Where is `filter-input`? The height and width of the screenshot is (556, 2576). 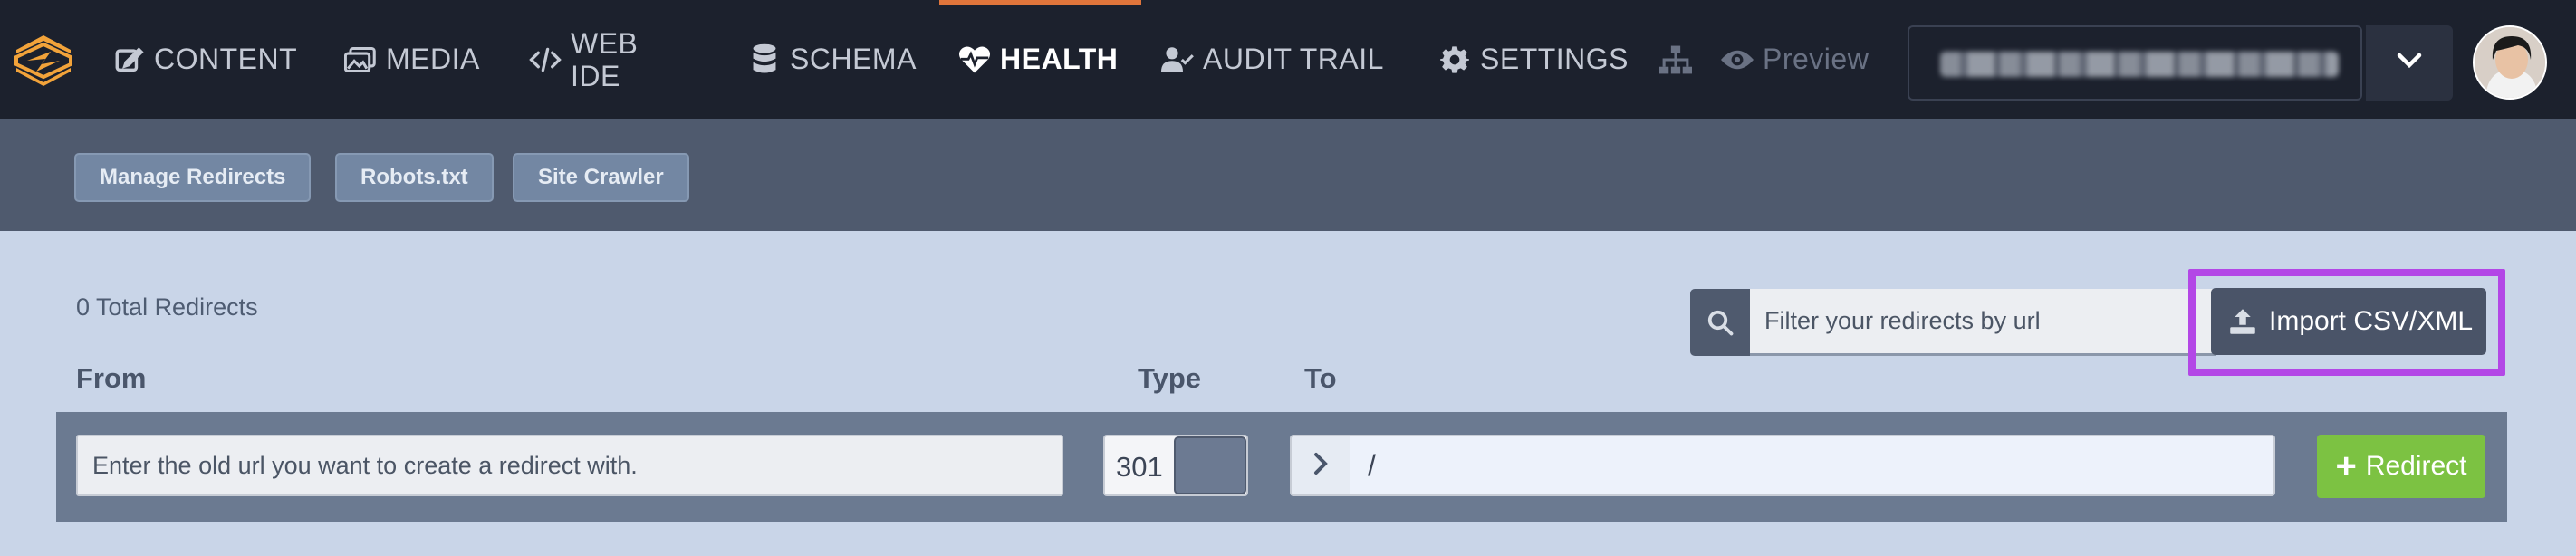 filter-input is located at coordinates (1983, 322).